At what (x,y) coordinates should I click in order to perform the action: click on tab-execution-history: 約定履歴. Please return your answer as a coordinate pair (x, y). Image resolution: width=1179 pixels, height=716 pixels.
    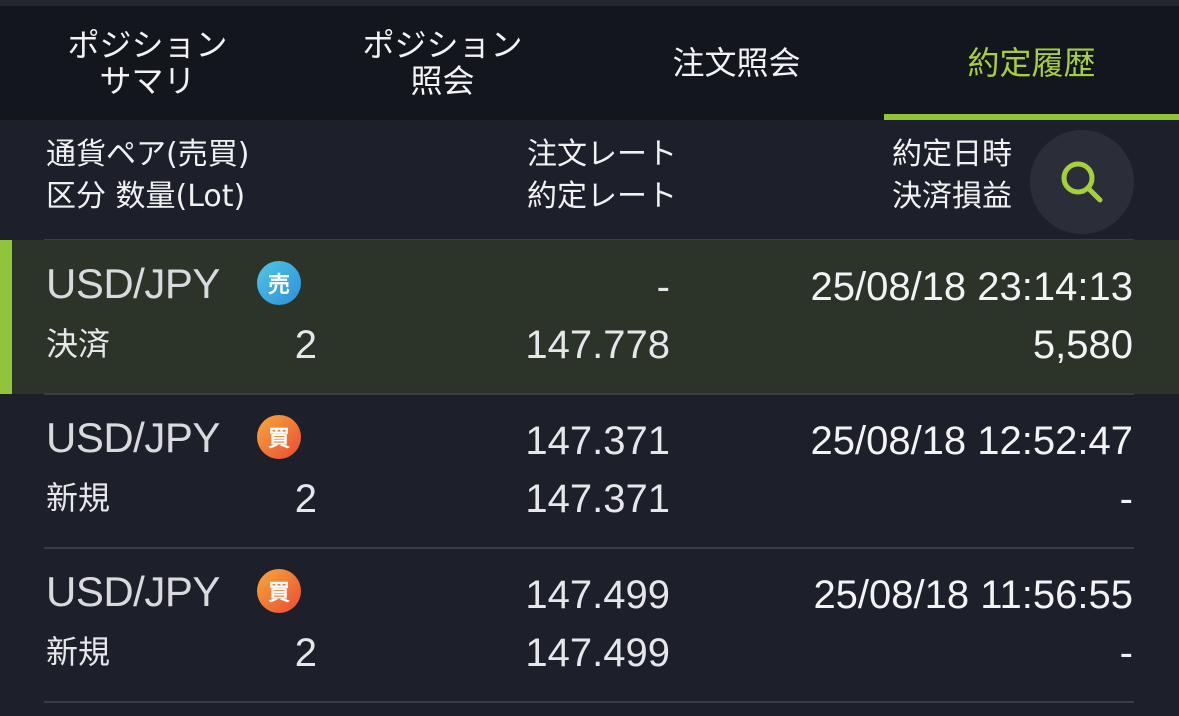
    Looking at the image, I should click on (1031, 63).